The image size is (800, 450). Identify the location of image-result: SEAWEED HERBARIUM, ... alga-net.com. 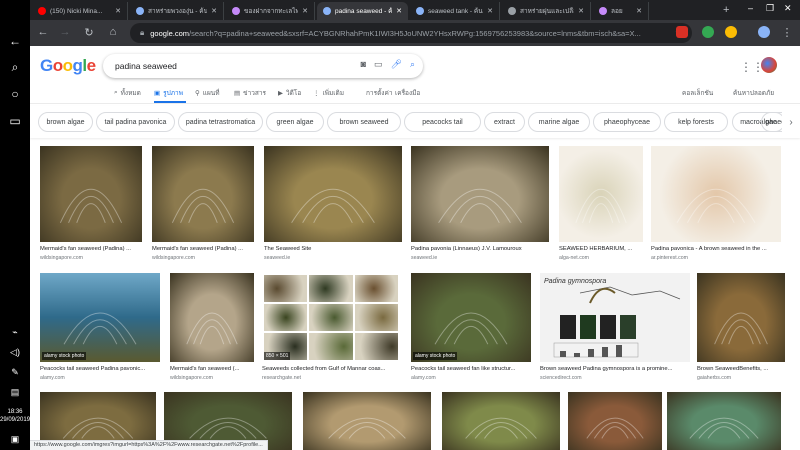
(601, 209).